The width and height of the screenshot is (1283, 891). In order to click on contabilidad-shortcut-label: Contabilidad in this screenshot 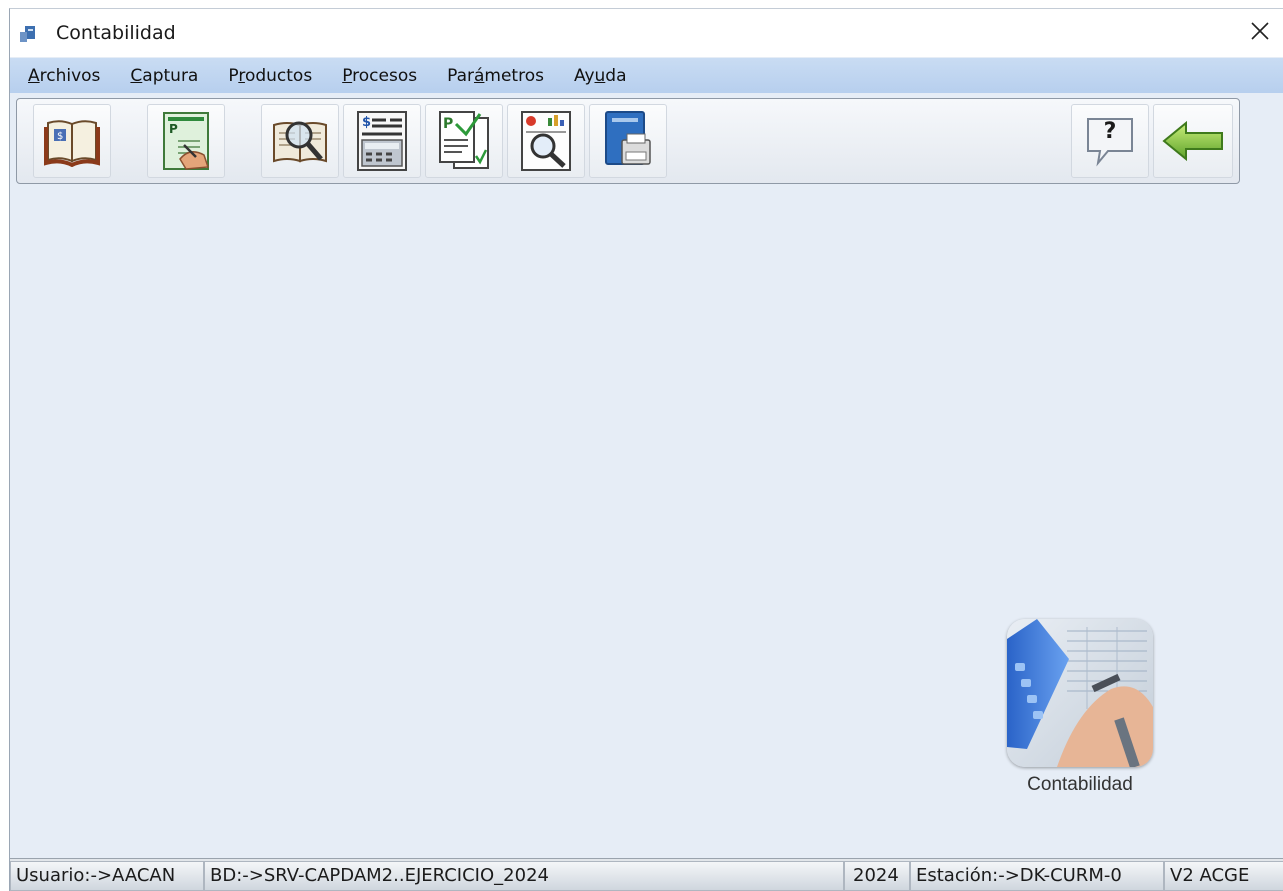, I will do `click(1080, 784)`.